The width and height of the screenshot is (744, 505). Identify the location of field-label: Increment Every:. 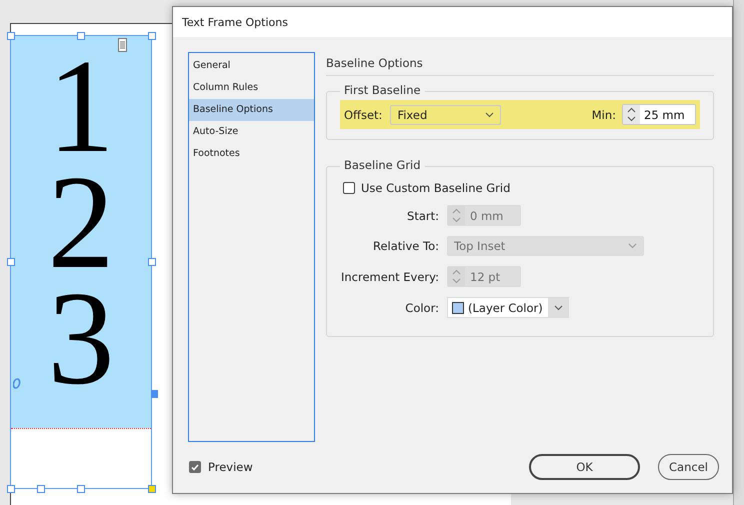
(389, 277).